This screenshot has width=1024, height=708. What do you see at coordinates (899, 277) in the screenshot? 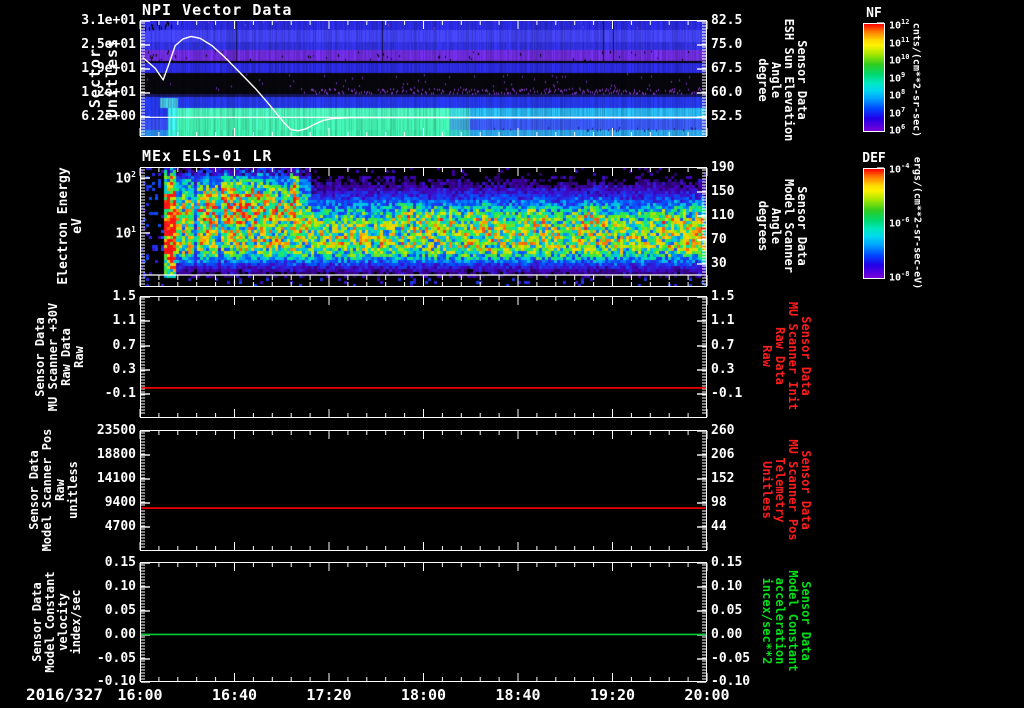
I see `def-colorbar-tick-label: 10-8` at bounding box center [899, 277].